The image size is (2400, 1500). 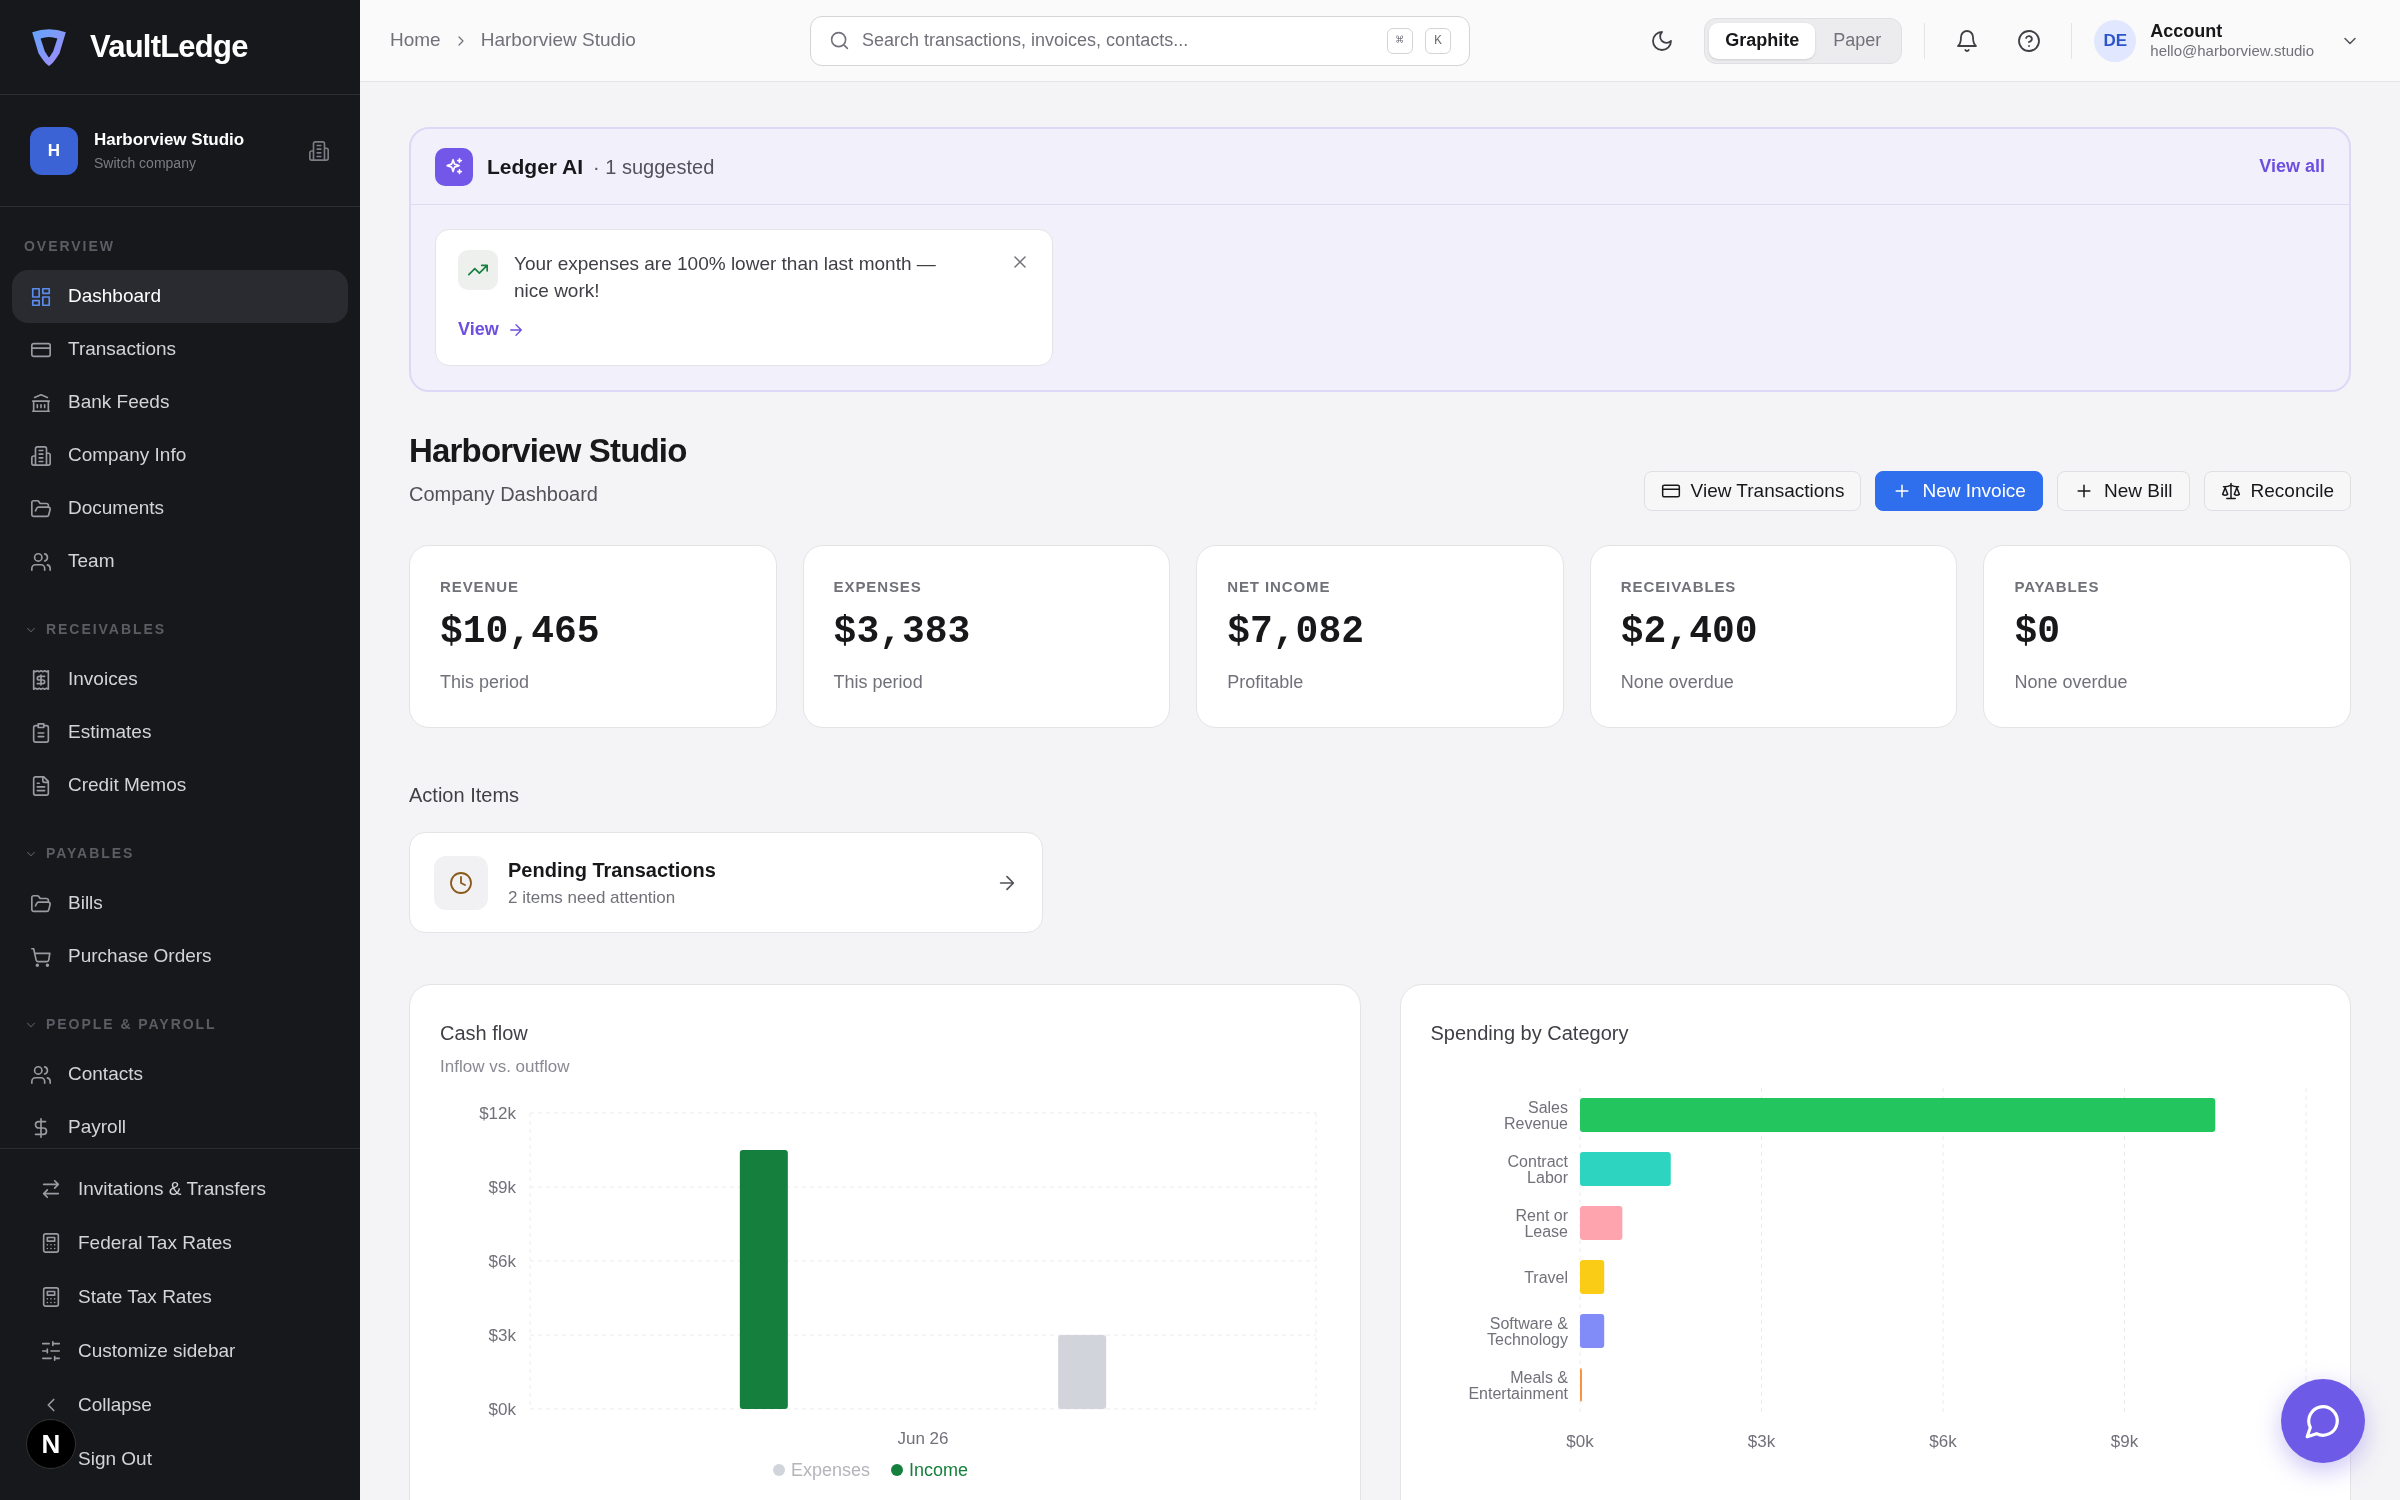 I want to click on section-header: OVERVIEW, so click(x=69, y=246).